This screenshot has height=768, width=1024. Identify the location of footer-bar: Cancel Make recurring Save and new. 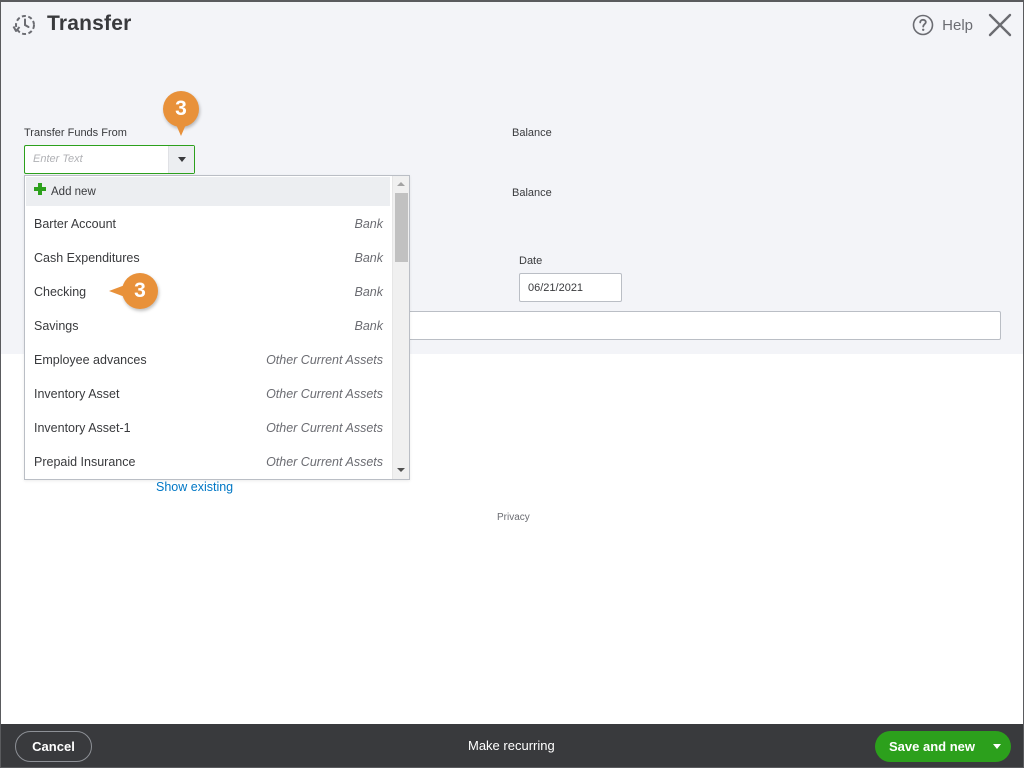
(512, 745).